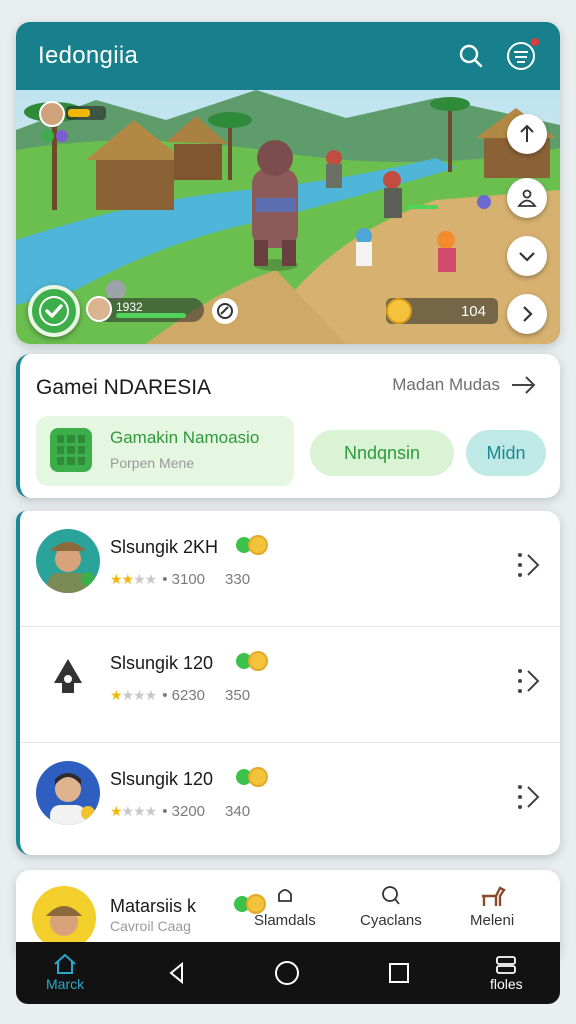 The width and height of the screenshot is (576, 1024). What do you see at coordinates (288, 56) in the screenshot?
I see `app-header: Iedongiia` at bounding box center [288, 56].